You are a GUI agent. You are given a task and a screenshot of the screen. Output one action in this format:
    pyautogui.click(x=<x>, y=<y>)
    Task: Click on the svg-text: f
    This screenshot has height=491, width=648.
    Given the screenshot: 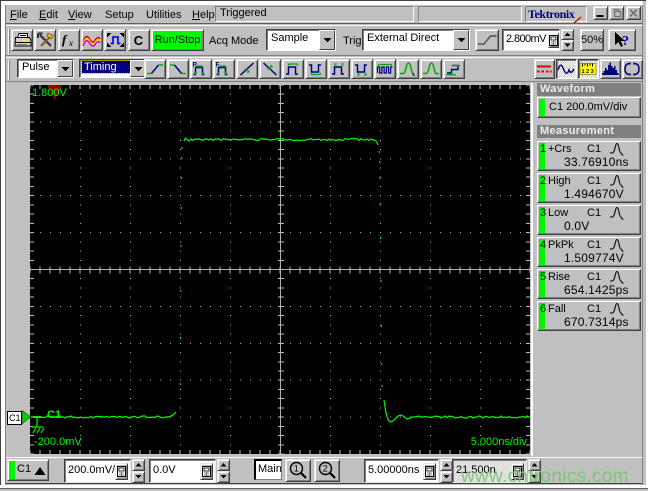 What is the action you would take?
    pyautogui.click(x=65, y=39)
    